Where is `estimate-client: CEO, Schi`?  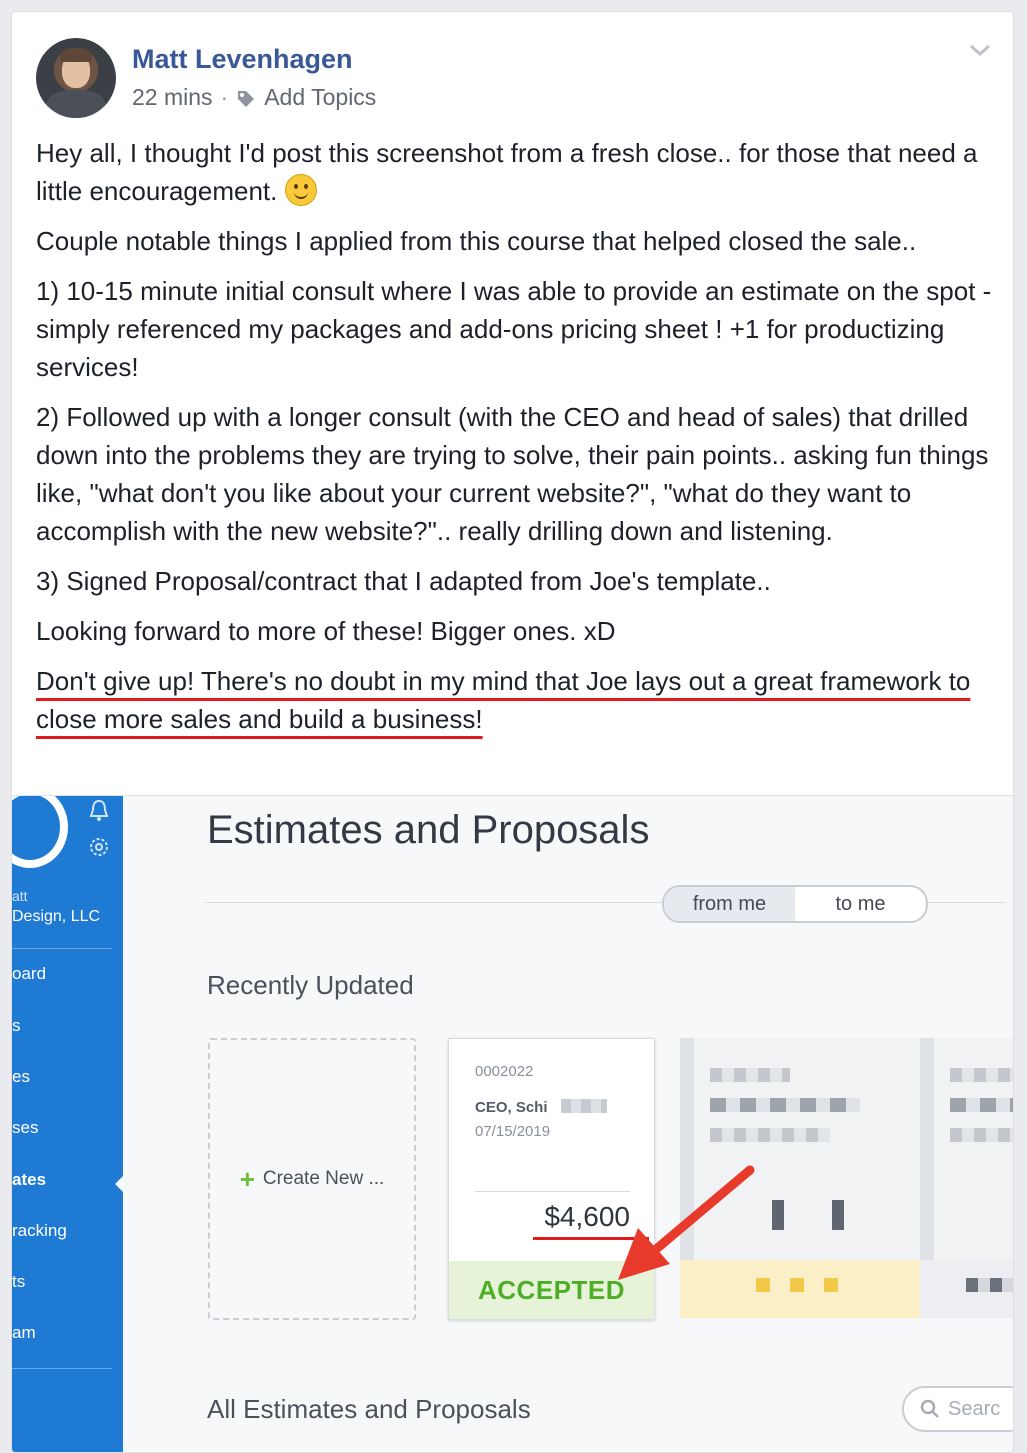 estimate-client: CEO, Schi is located at coordinates (511, 1107).